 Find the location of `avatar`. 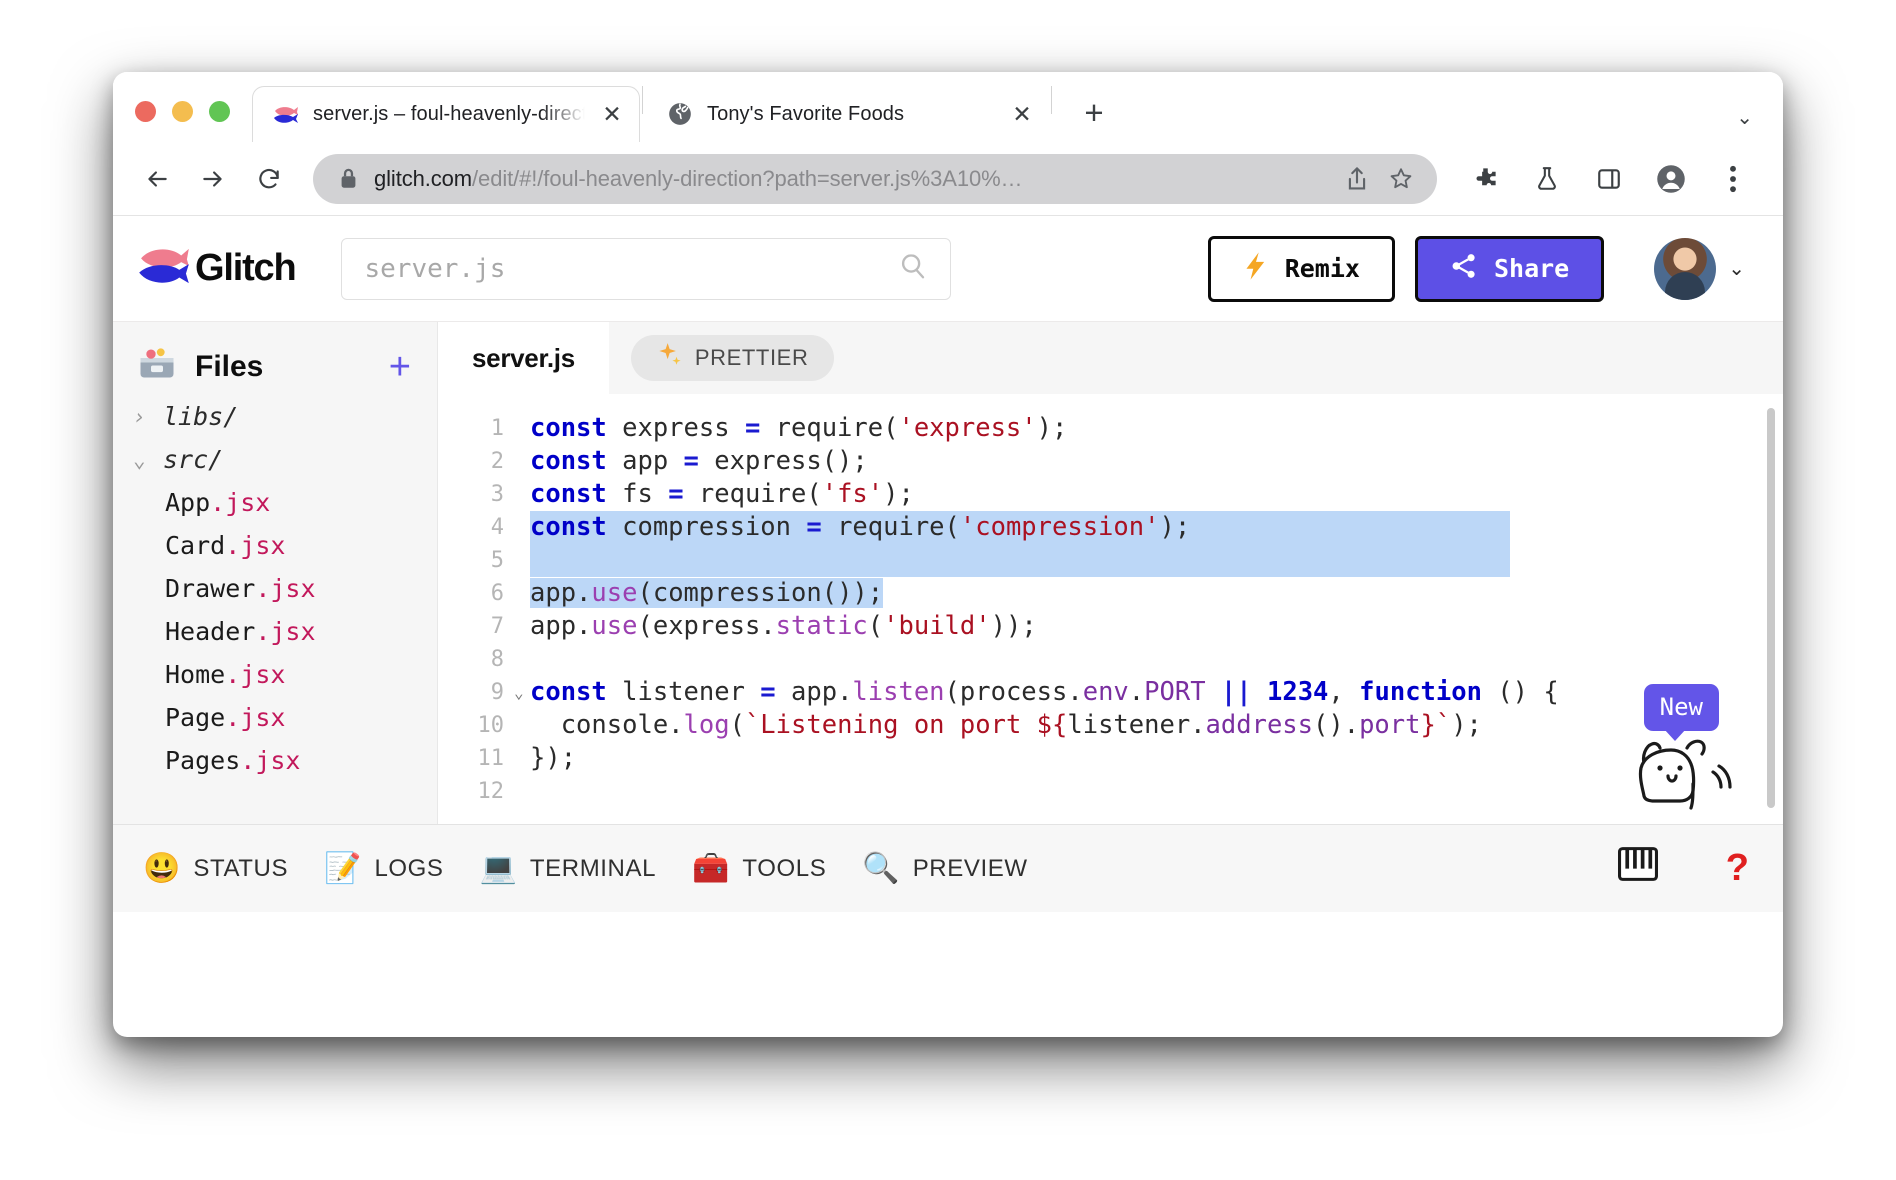

avatar is located at coordinates (1685, 268).